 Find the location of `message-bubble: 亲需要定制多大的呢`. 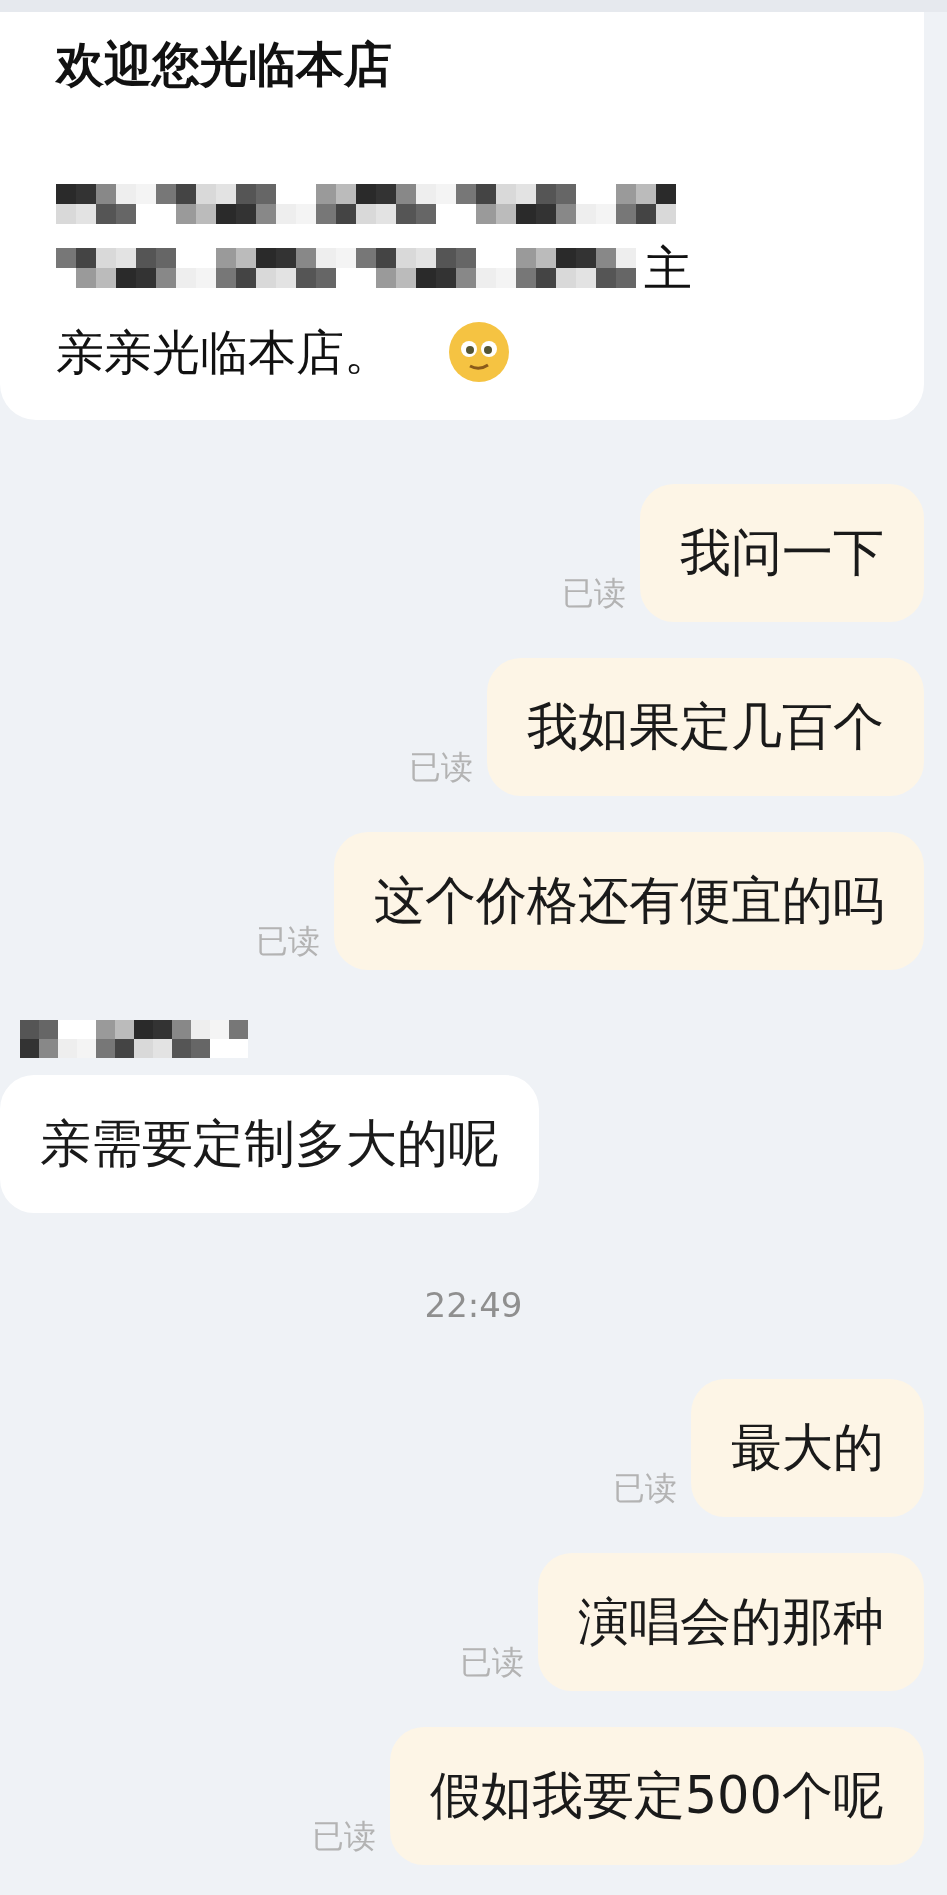

message-bubble: 亲需要定制多大的呢 is located at coordinates (269, 1144).